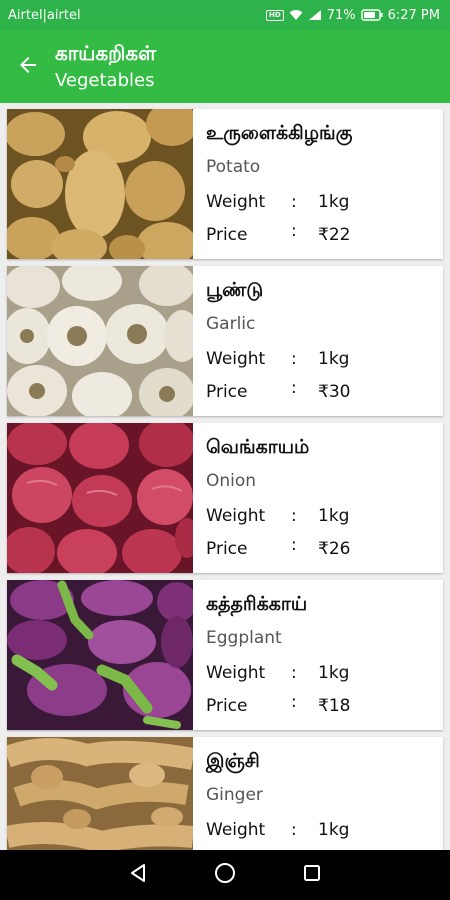  I want to click on system-nav-bar, so click(225, 875).